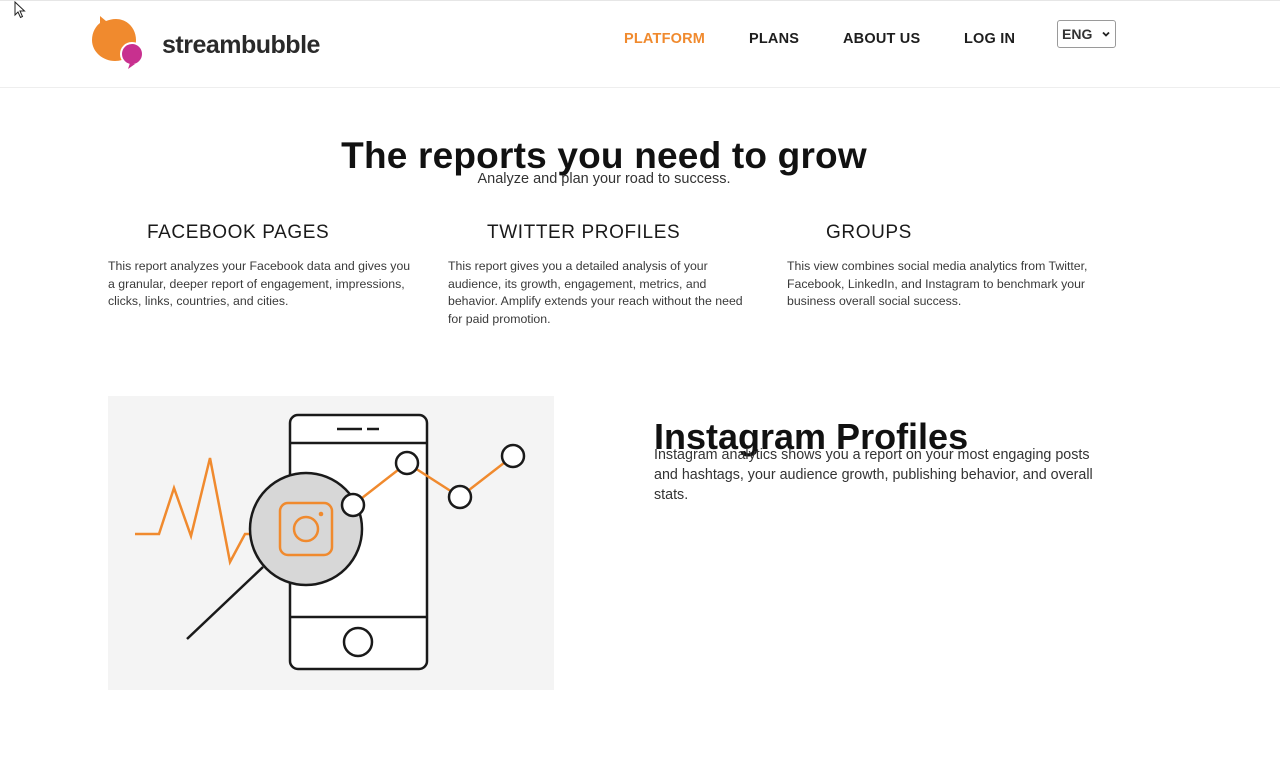  Describe the element at coordinates (664, 39) in the screenshot. I see `nav-platform: PLATFORM` at that location.